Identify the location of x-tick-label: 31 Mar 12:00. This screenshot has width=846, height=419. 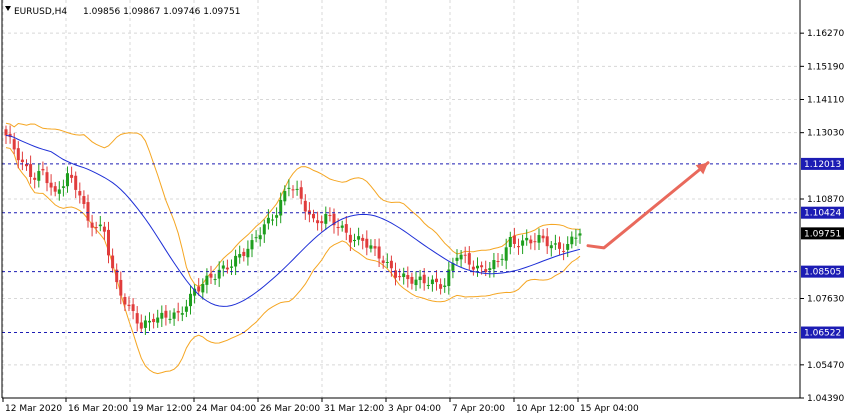
(354, 409).